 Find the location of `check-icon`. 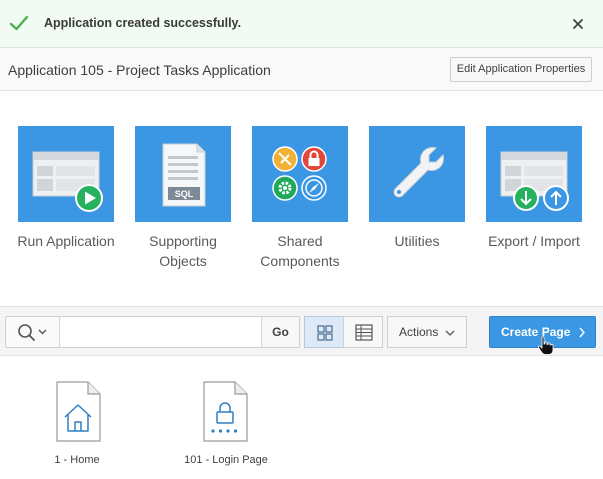

check-icon is located at coordinates (19, 23).